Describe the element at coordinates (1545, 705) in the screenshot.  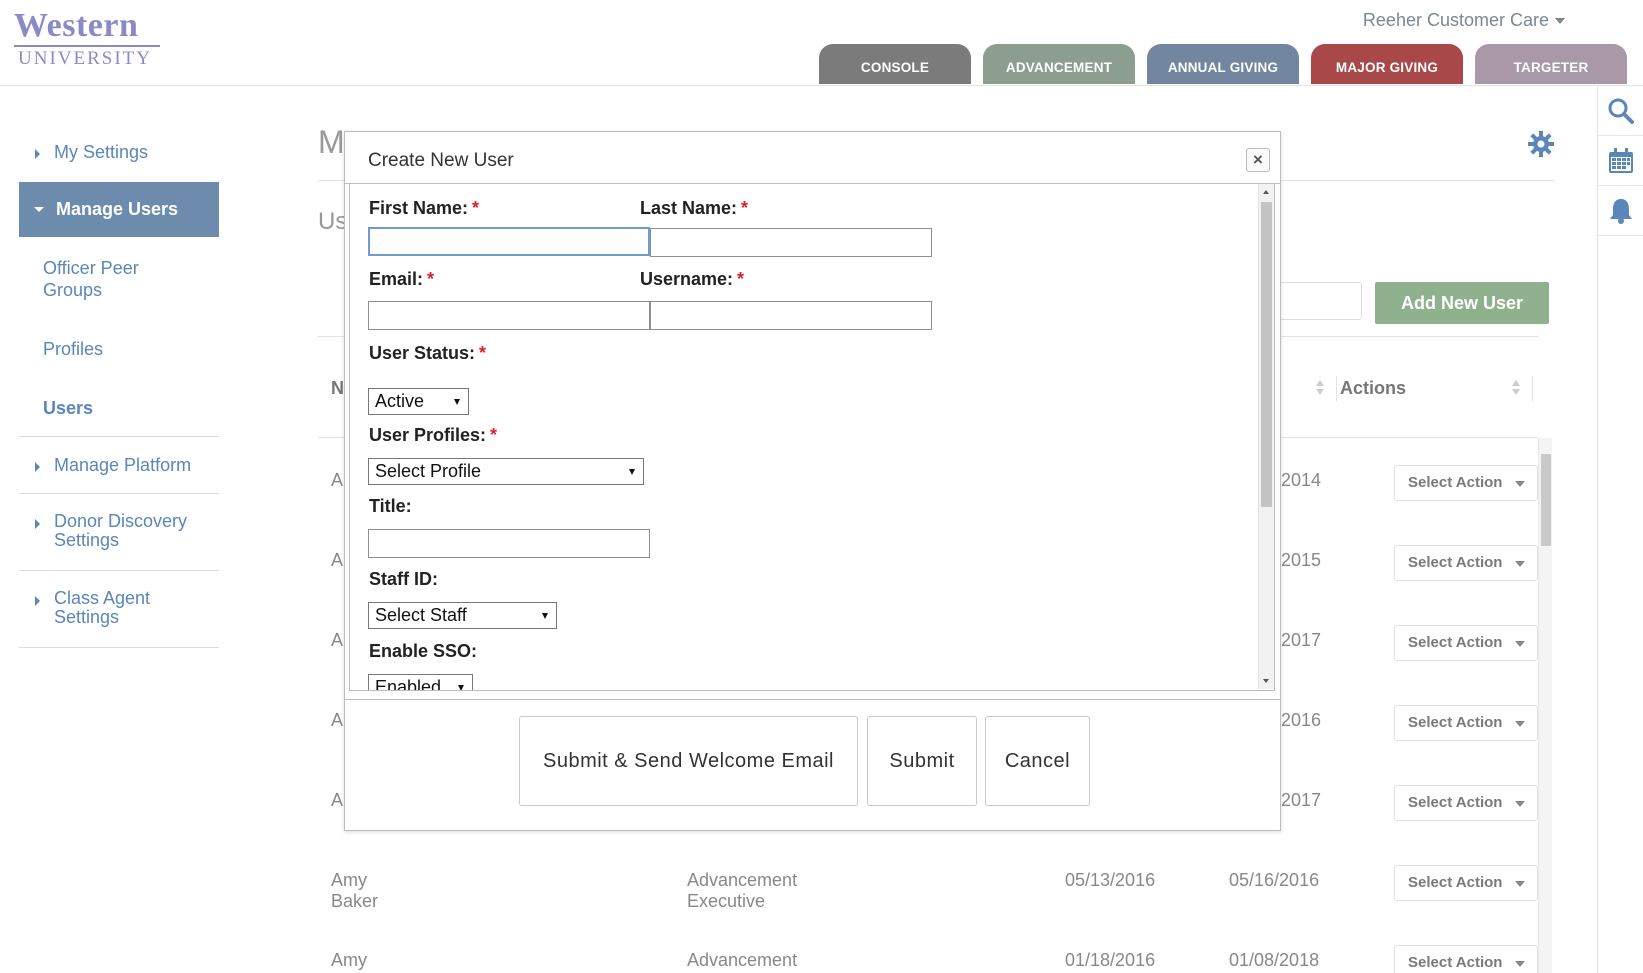
I see `table-scrollbar` at that location.